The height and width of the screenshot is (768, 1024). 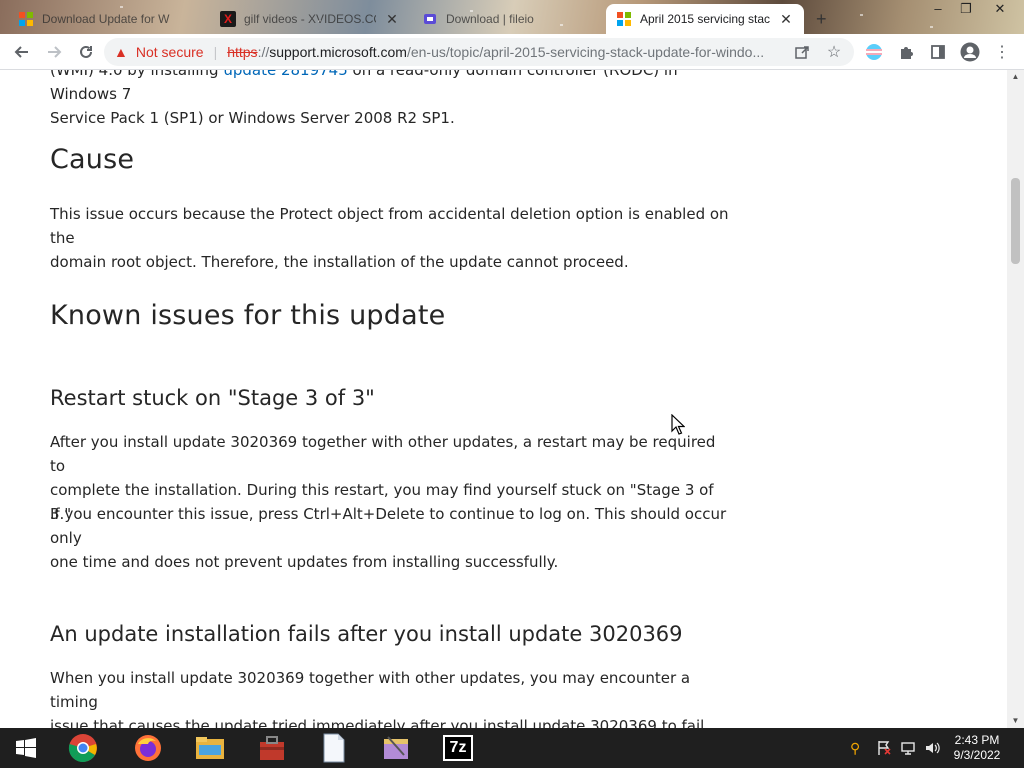 What do you see at coordinates (285, 74) in the screenshot?
I see `update-2819745-link: update 2819745` at bounding box center [285, 74].